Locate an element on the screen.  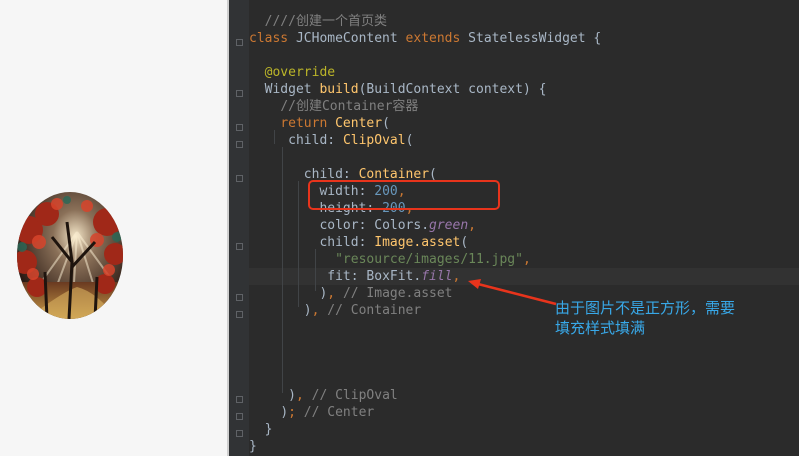
code-line: @override is located at coordinates (300, 72).